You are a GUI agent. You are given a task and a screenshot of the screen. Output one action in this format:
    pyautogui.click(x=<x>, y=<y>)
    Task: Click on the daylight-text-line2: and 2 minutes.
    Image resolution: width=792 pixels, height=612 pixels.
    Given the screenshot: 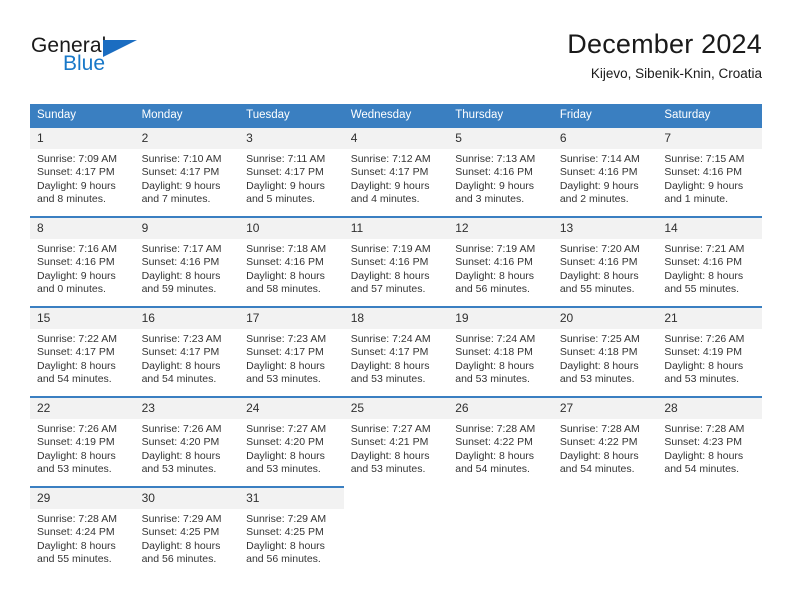 What is the action you would take?
    pyautogui.click(x=594, y=199)
    